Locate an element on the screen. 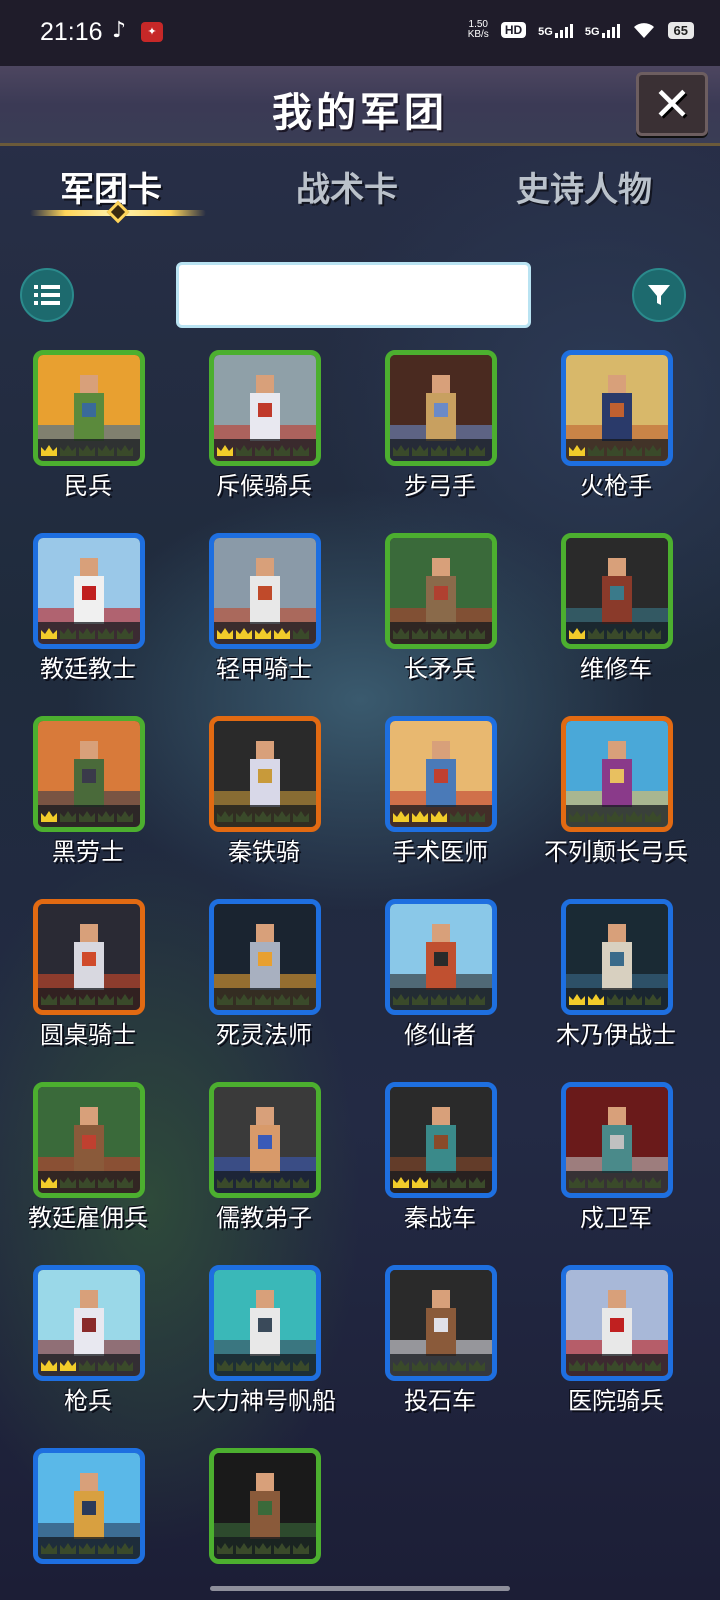 This screenshot has height=1600, width=720. unit-card: 秦战车 is located at coordinates (440, 1157).